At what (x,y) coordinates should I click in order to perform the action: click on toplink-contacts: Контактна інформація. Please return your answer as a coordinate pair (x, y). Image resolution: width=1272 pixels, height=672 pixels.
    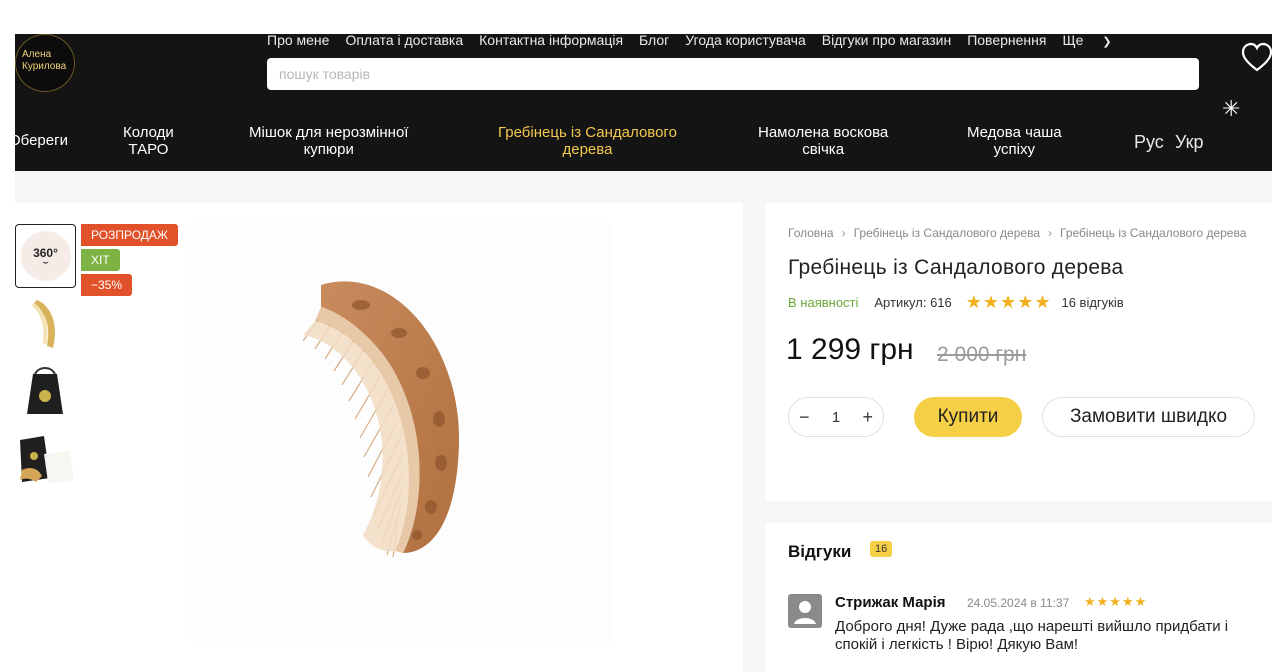
    Looking at the image, I should click on (551, 41).